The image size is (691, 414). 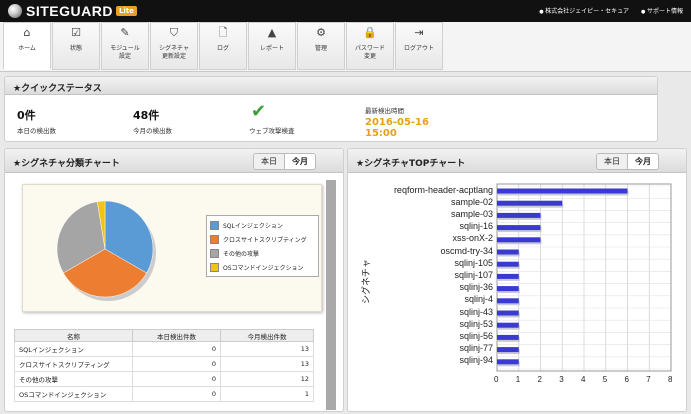 What do you see at coordinates (164, 379) in the screenshot?
I see `table-row: その他の攻撃 0 12` at bounding box center [164, 379].